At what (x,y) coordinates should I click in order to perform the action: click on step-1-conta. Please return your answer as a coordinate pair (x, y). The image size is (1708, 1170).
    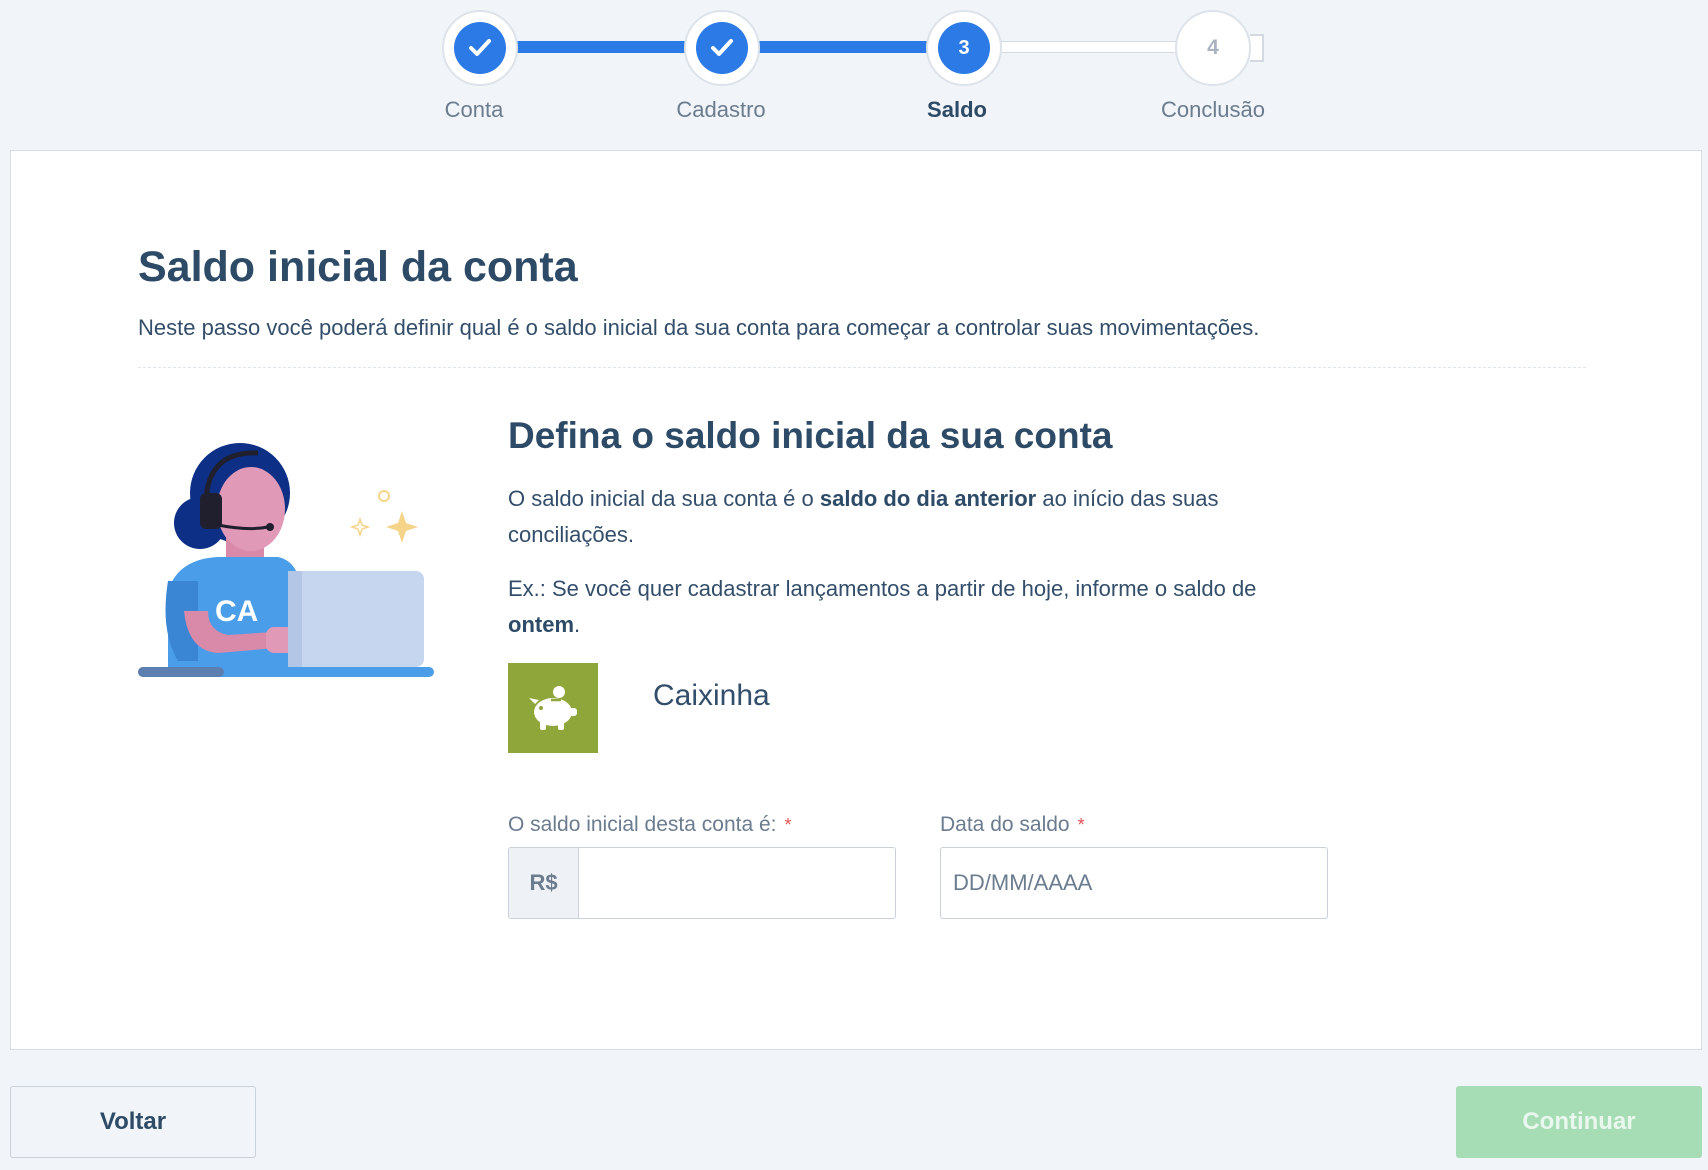
    Looking at the image, I should click on (480, 48).